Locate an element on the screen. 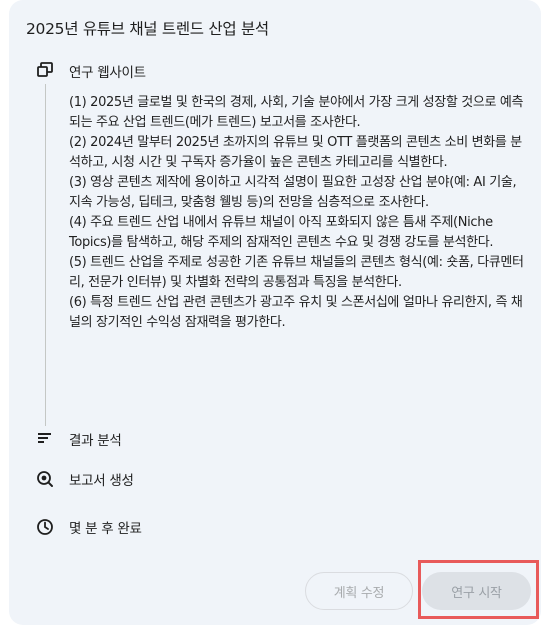 The image size is (559, 628). highlight-box is located at coordinates (478, 589).